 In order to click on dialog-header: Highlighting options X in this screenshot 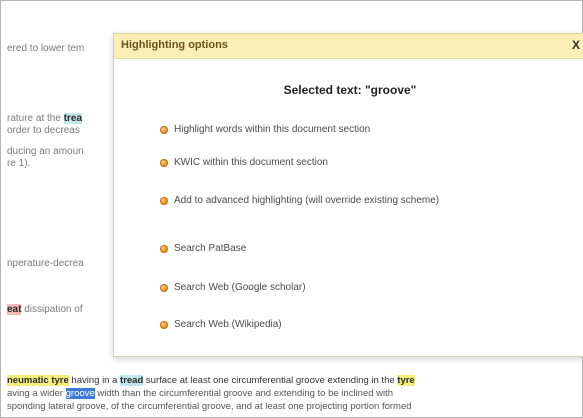, I will do `click(348, 46)`.